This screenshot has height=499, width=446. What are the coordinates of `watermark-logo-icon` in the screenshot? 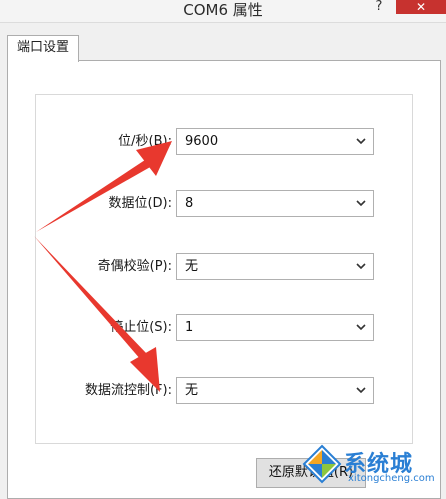 It's located at (322, 464).